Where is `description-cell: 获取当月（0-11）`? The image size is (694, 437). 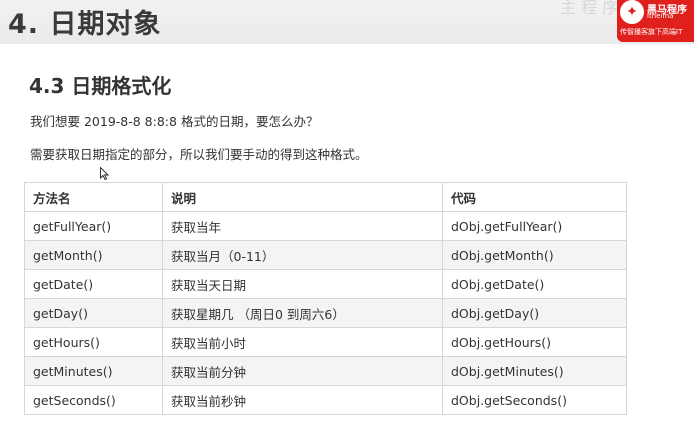 description-cell: 获取当月（0-11） is located at coordinates (302, 255).